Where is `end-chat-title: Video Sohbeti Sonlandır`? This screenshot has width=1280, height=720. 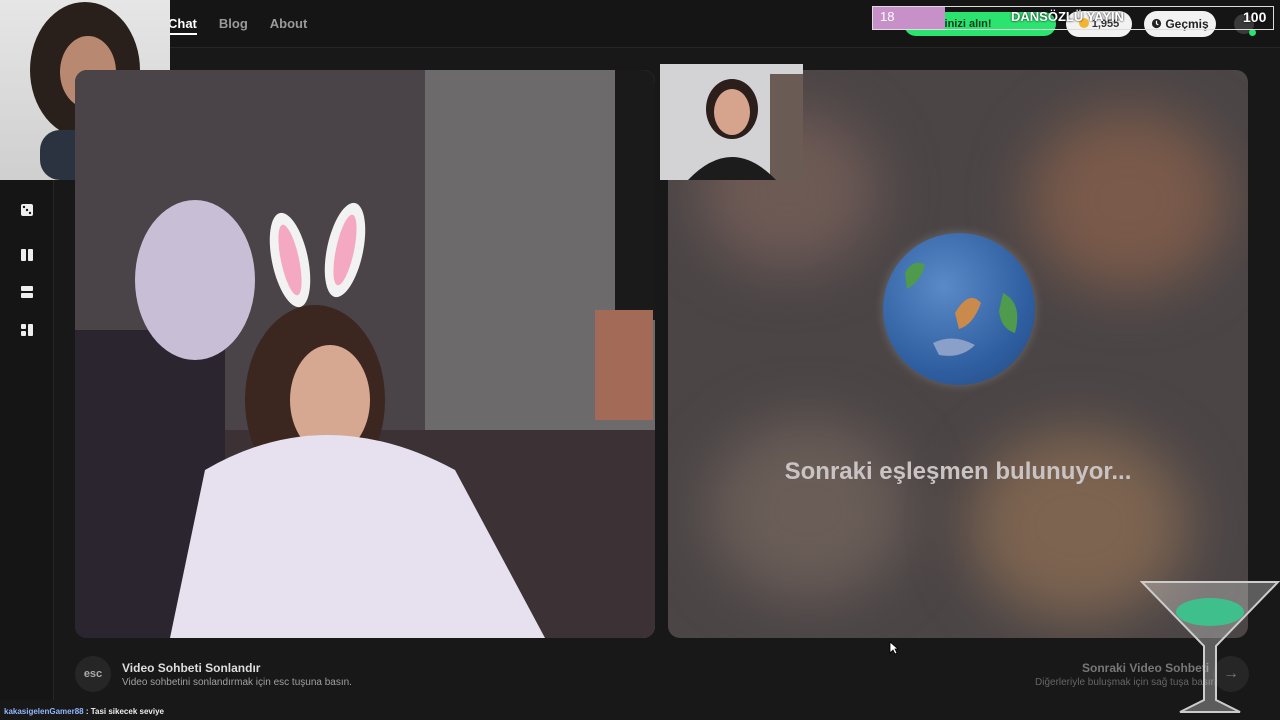 end-chat-title: Video Sohbeti Sonlandır is located at coordinates (191, 668).